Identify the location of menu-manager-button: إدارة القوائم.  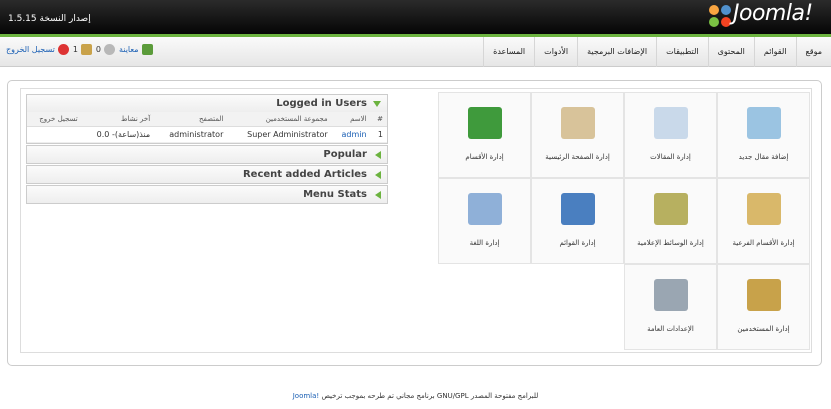
(577, 221).